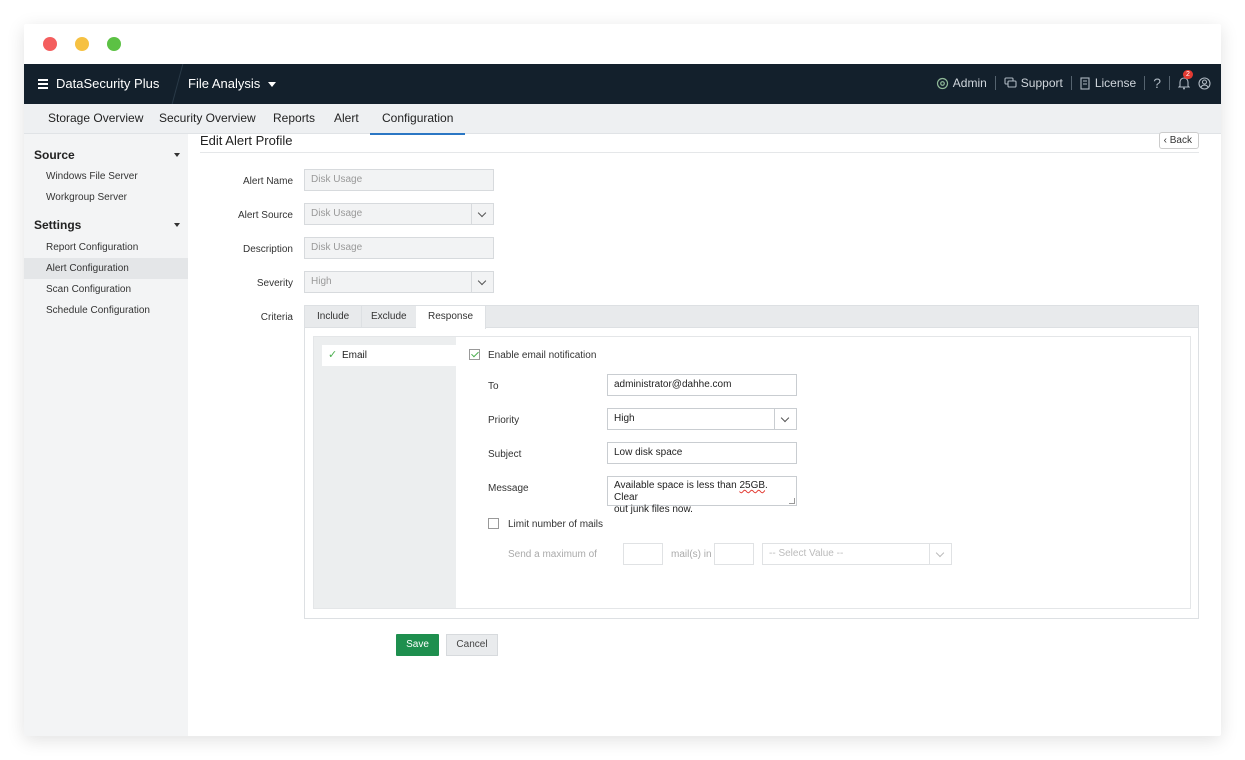 This screenshot has height=760, width=1245. Describe the element at coordinates (504, 420) in the screenshot. I see `priority-label: Priority` at that location.